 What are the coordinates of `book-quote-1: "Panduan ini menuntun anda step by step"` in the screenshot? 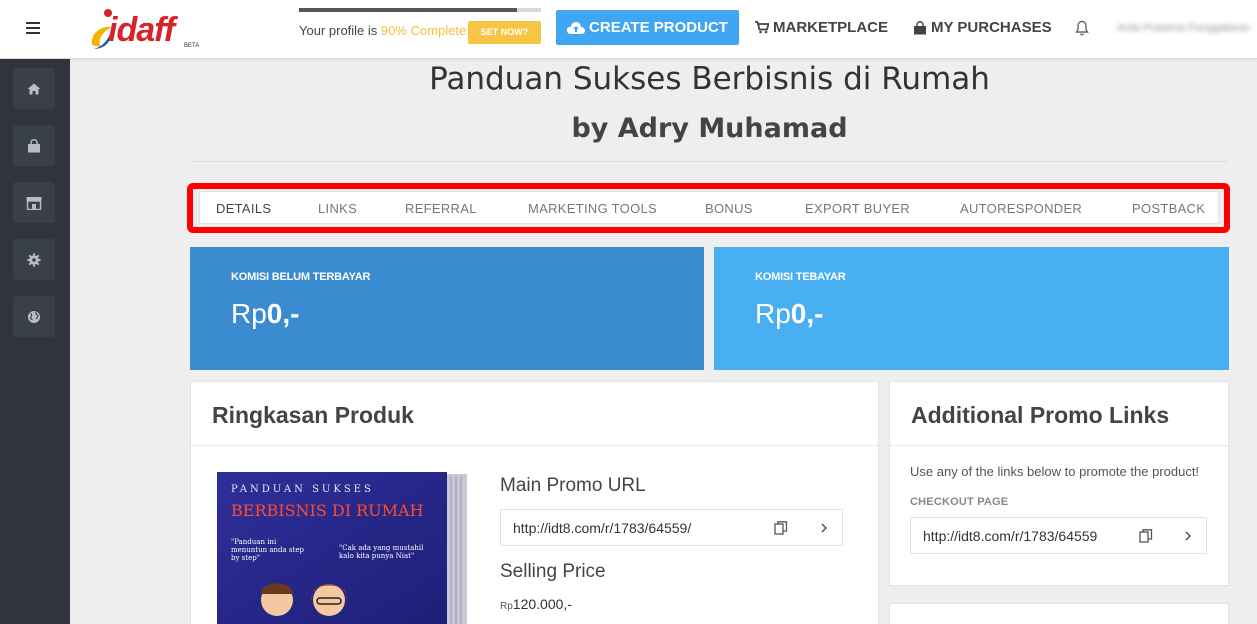 It's located at (267, 550).